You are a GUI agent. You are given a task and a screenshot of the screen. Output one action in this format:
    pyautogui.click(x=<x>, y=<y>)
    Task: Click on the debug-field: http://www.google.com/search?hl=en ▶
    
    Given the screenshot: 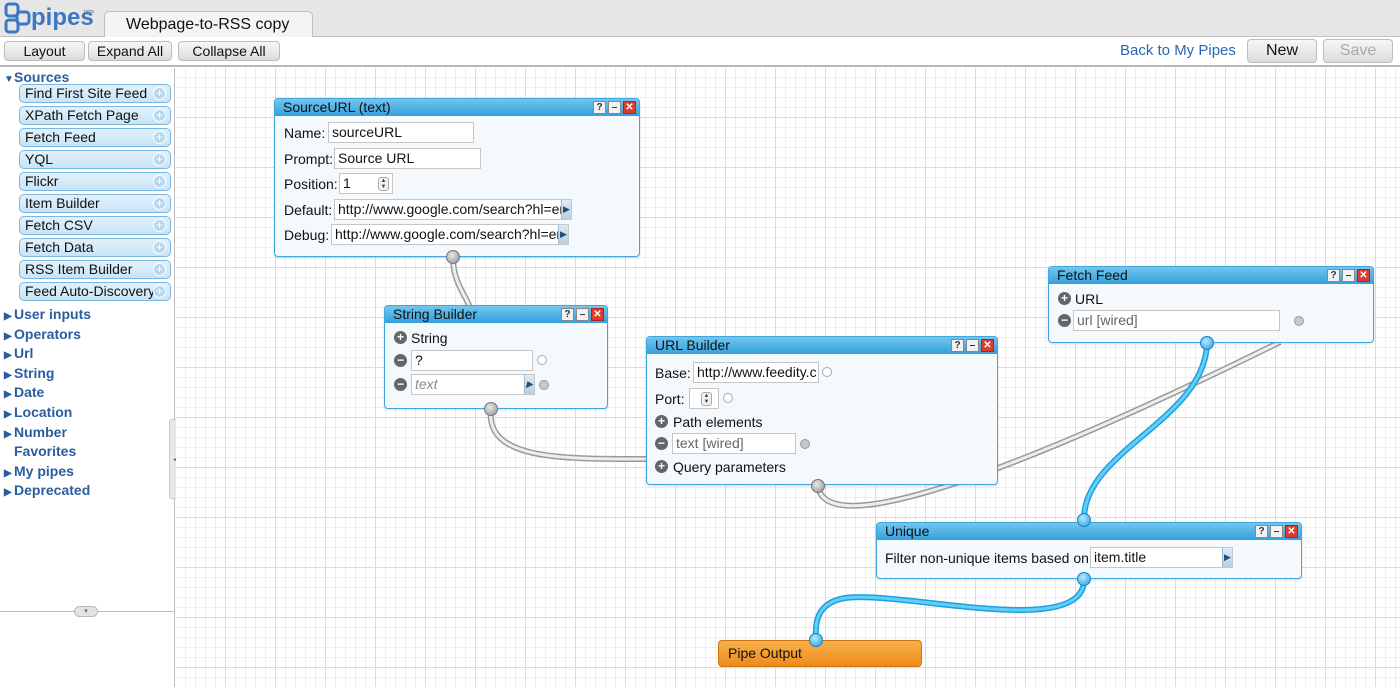 What is the action you would take?
    pyautogui.click(x=450, y=234)
    